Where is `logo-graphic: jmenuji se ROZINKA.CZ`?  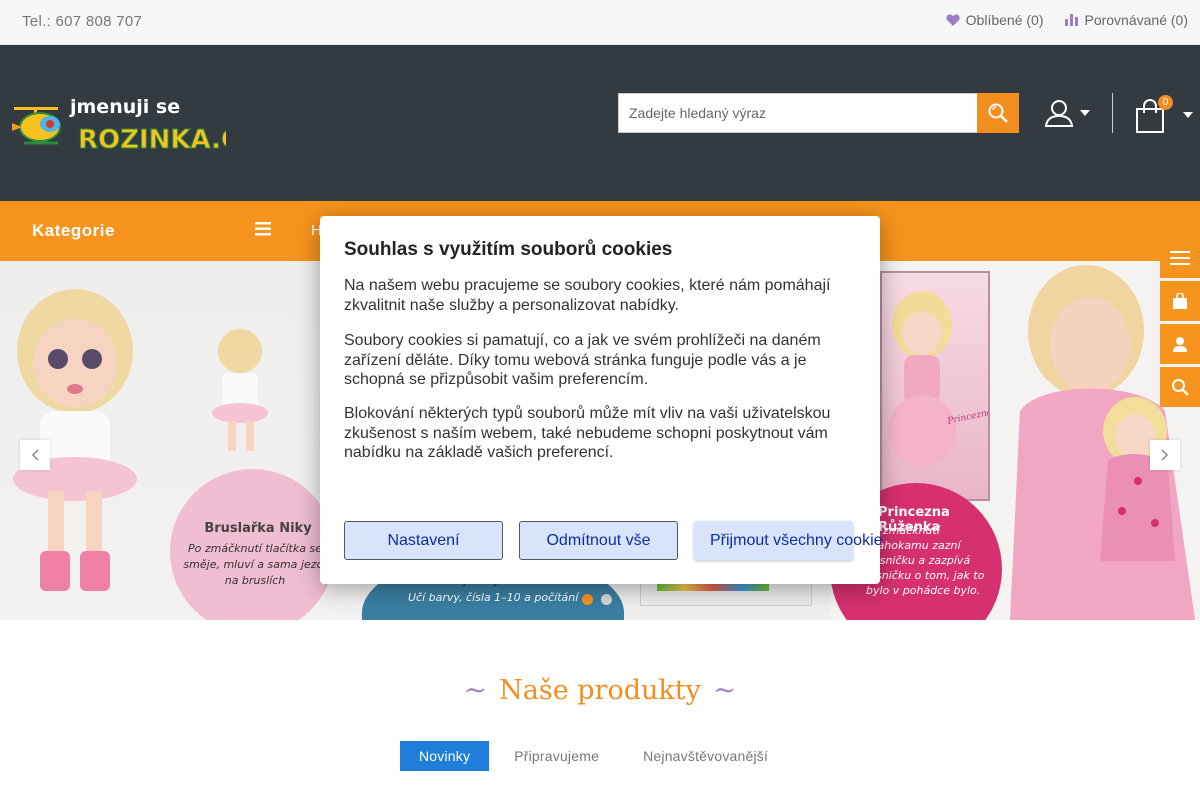 logo-graphic: jmenuji se ROZINKA.CZ is located at coordinates (135, 126).